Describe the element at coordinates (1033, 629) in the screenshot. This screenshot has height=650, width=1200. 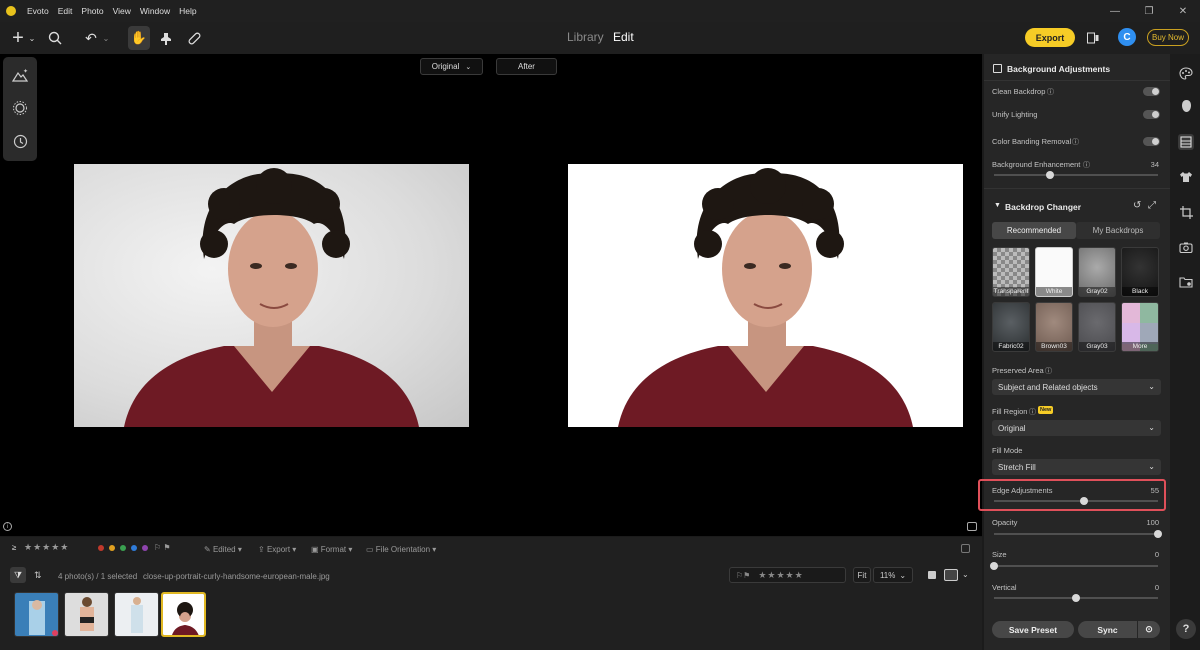
I see `save-preset-button: Save Preset` at that location.